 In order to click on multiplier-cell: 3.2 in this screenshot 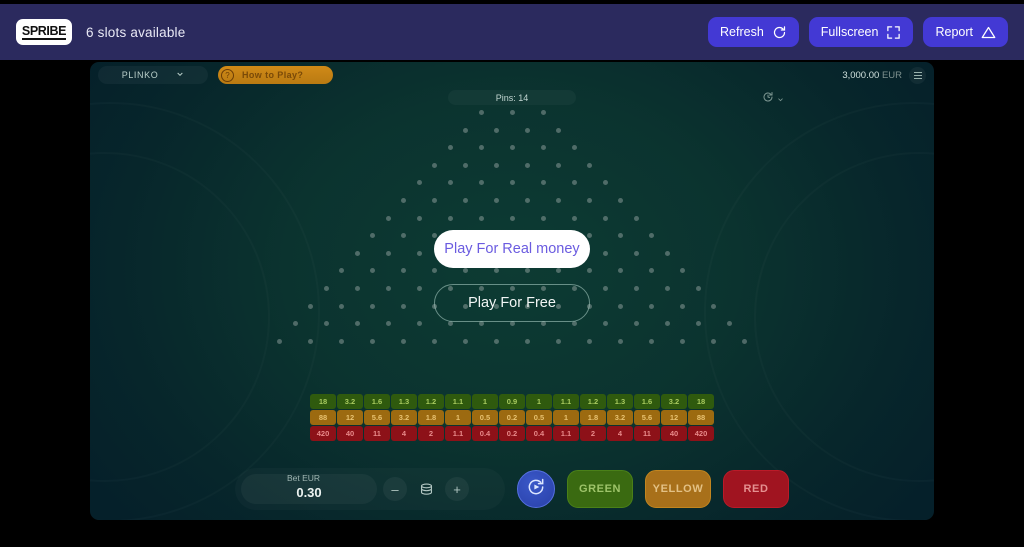, I will do `click(674, 401)`.